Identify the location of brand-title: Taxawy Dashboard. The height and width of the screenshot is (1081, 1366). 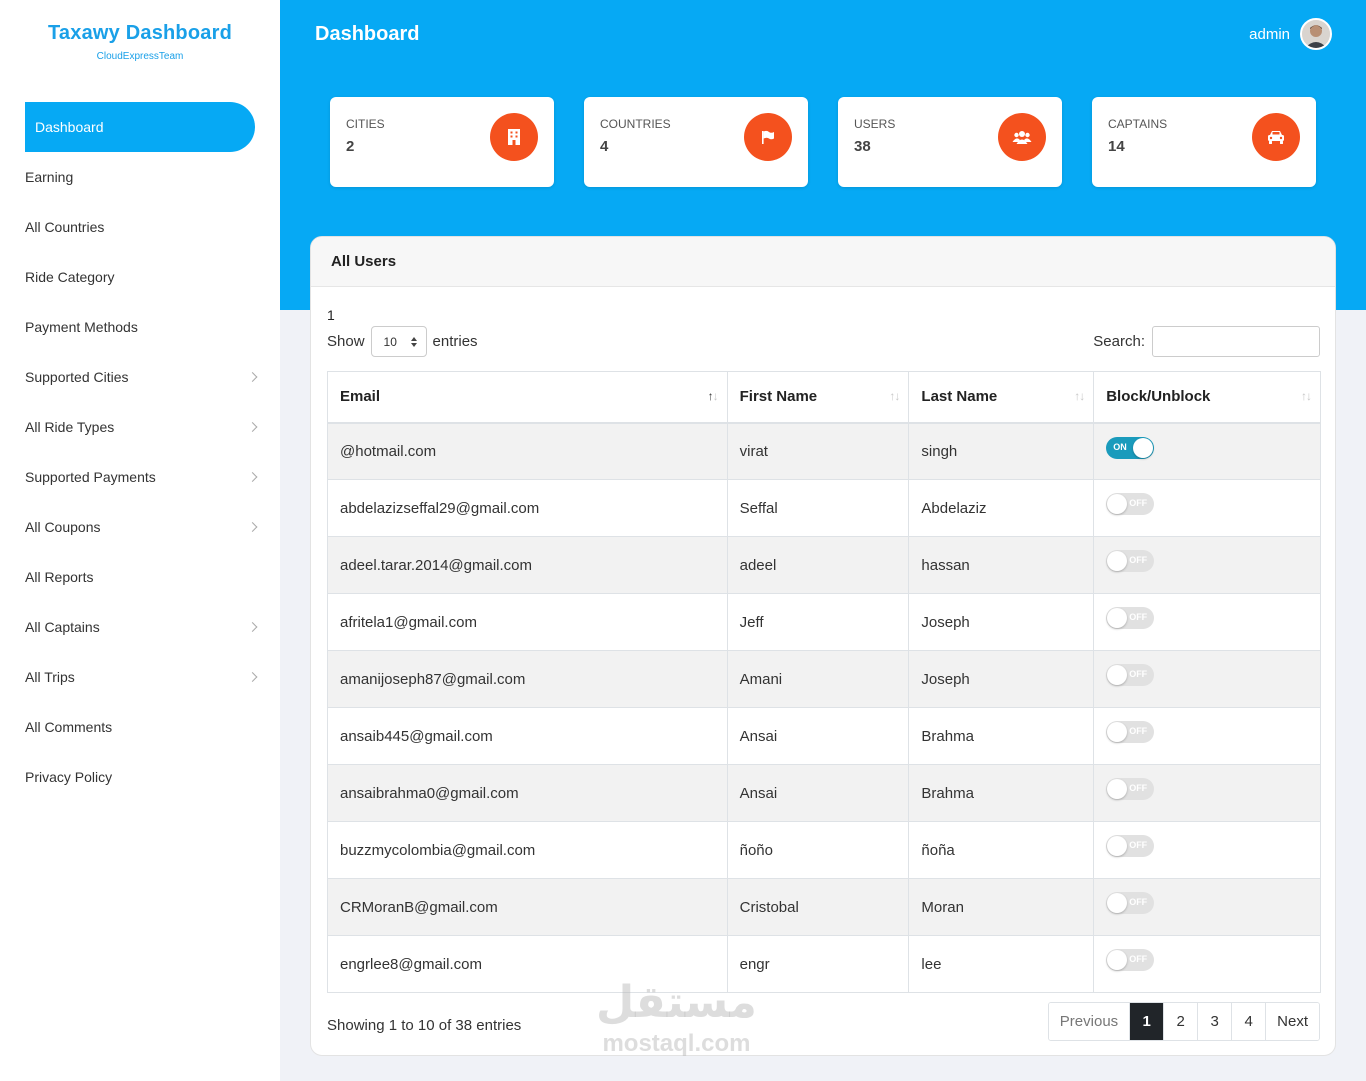
(140, 33).